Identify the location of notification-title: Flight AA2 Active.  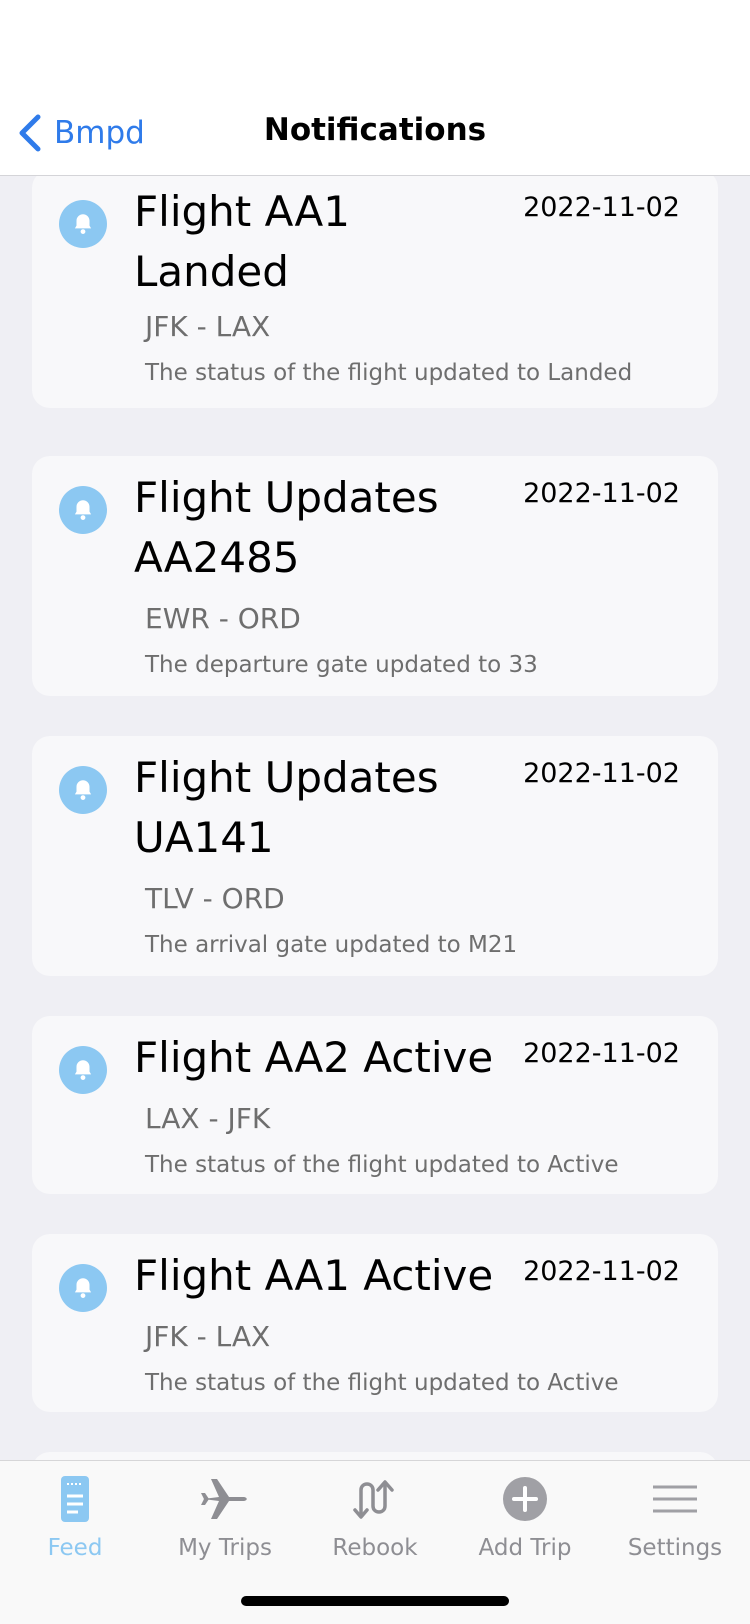
(314, 1057).